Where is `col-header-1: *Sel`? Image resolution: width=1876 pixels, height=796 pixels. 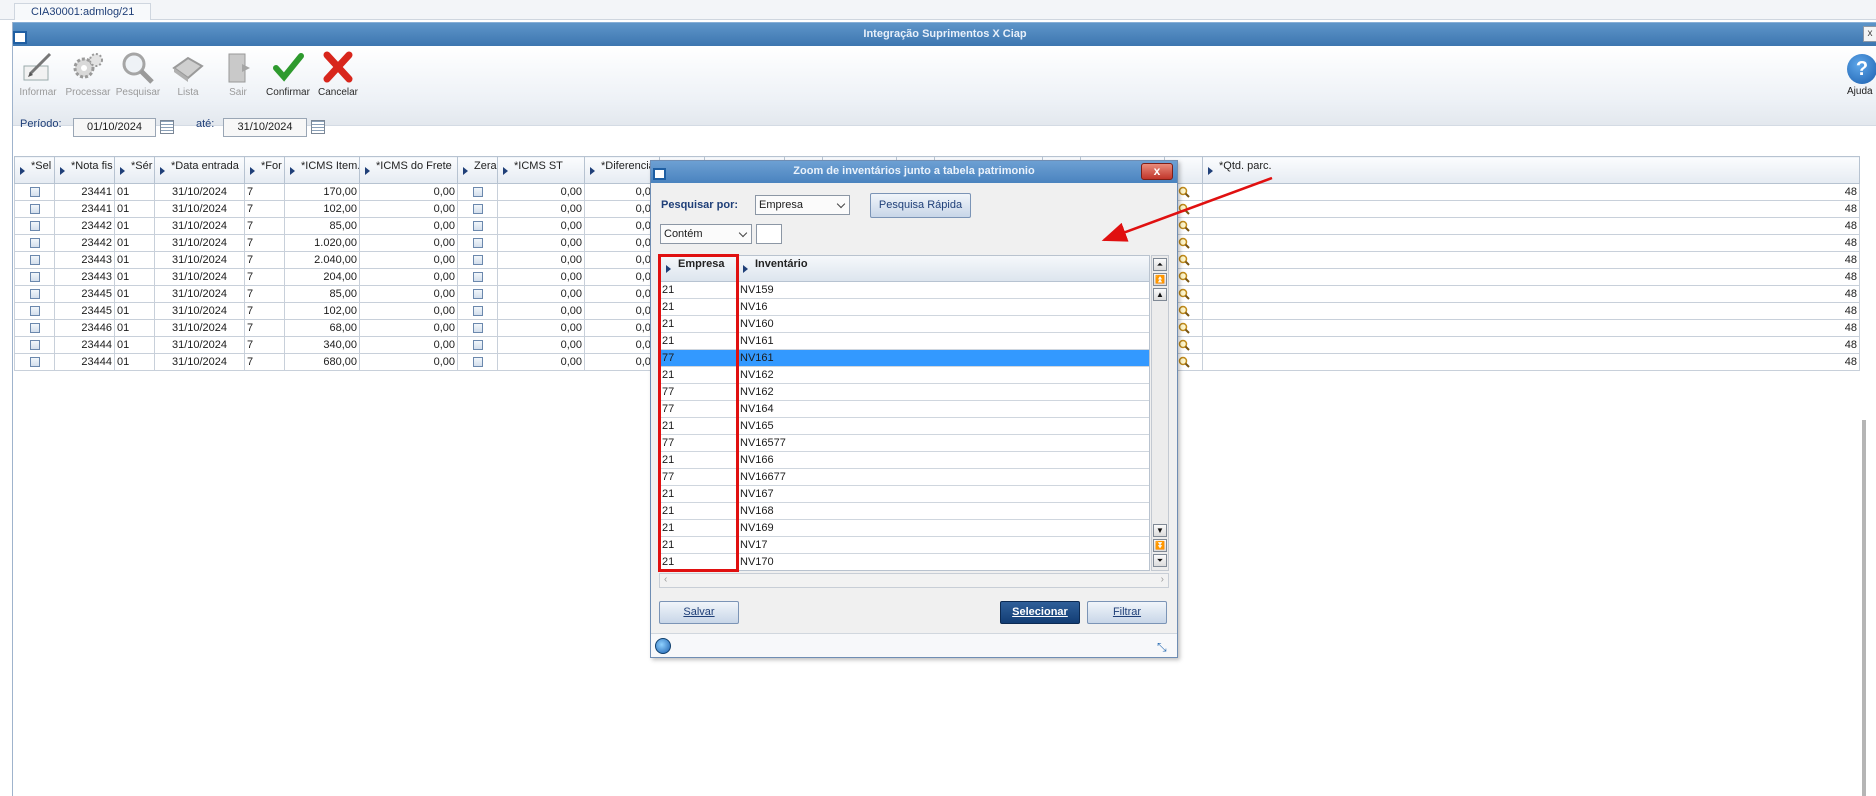 col-header-1: *Sel is located at coordinates (34, 170).